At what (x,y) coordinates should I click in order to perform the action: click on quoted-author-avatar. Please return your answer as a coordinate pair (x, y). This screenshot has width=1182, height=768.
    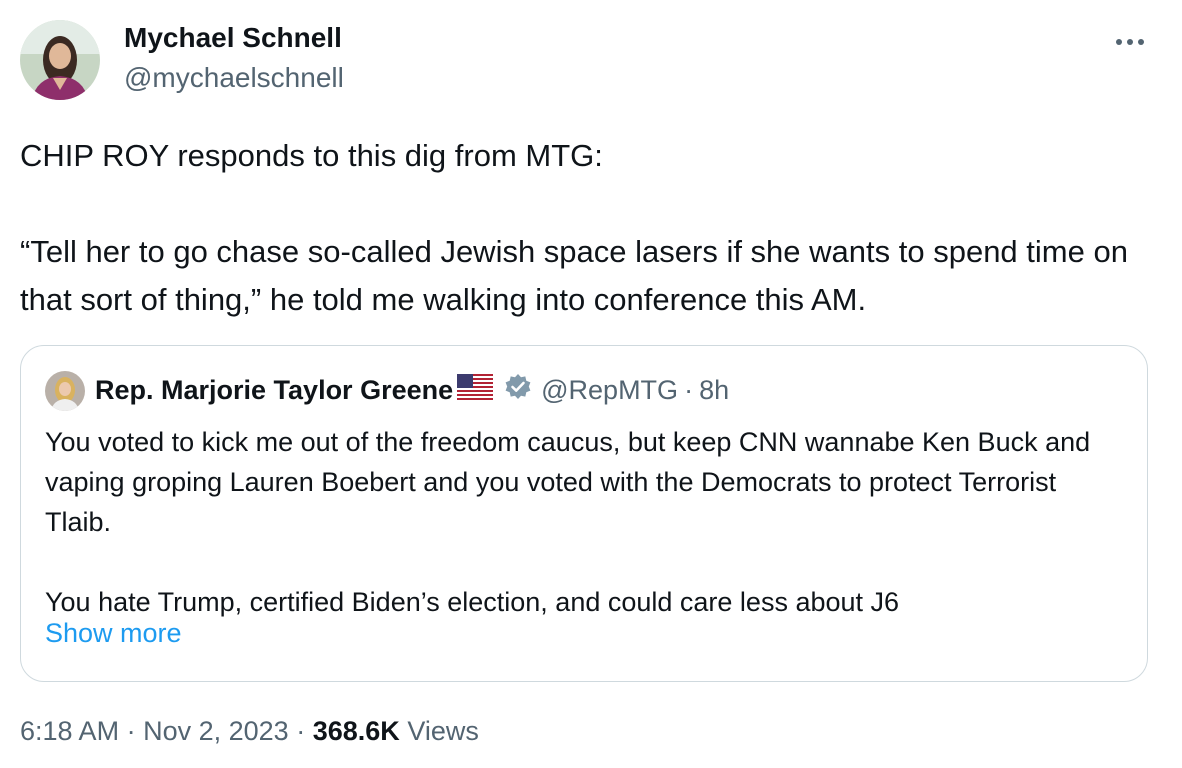
    Looking at the image, I should click on (65, 391).